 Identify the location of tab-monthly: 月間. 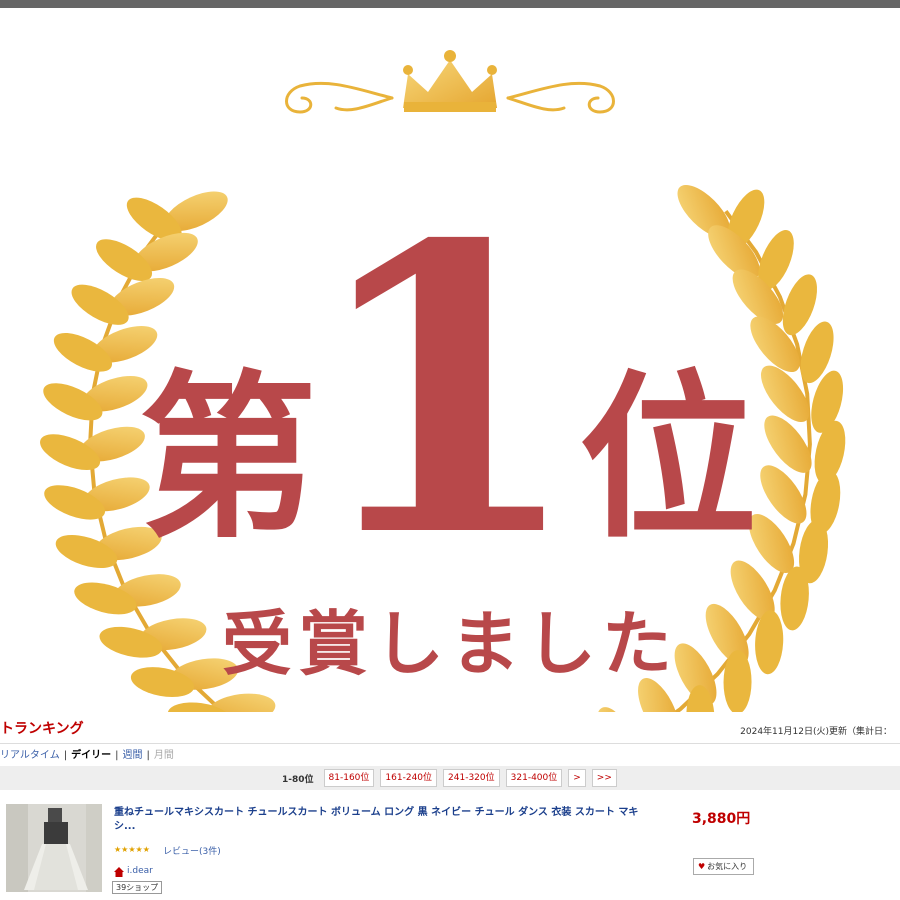
(163, 755).